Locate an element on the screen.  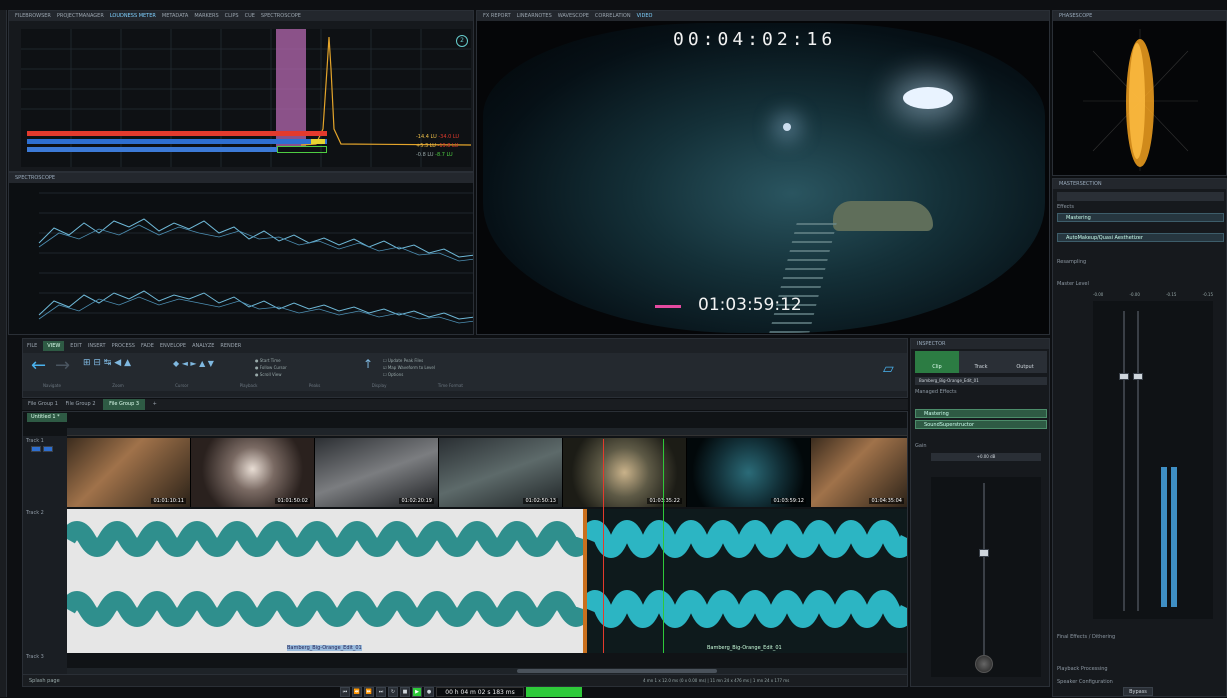
ribbon-tab-file: FILE is located at coordinates (32, 346).